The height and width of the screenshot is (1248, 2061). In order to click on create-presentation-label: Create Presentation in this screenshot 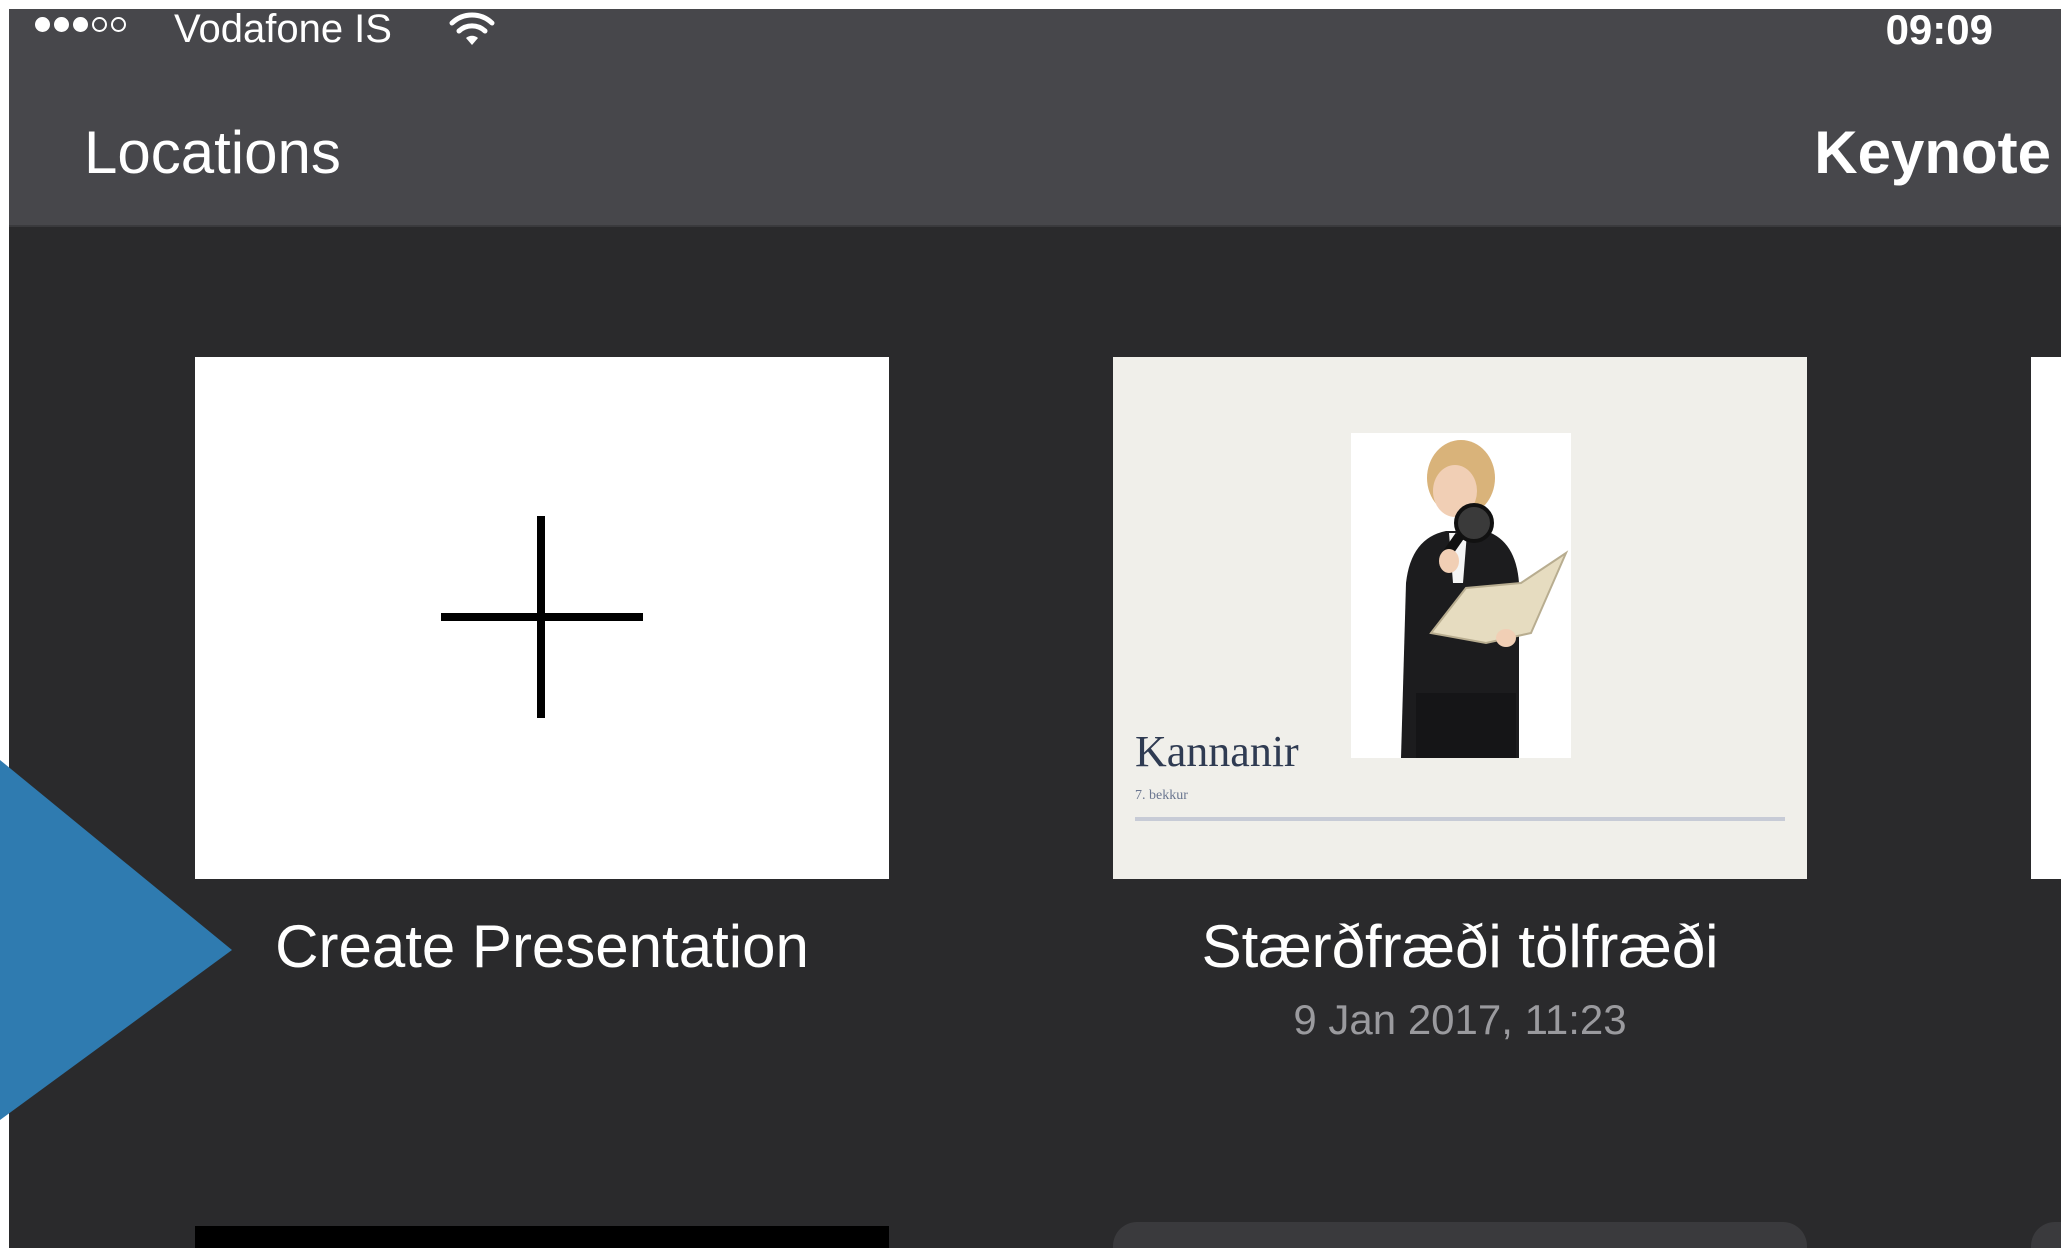, I will do `click(542, 947)`.